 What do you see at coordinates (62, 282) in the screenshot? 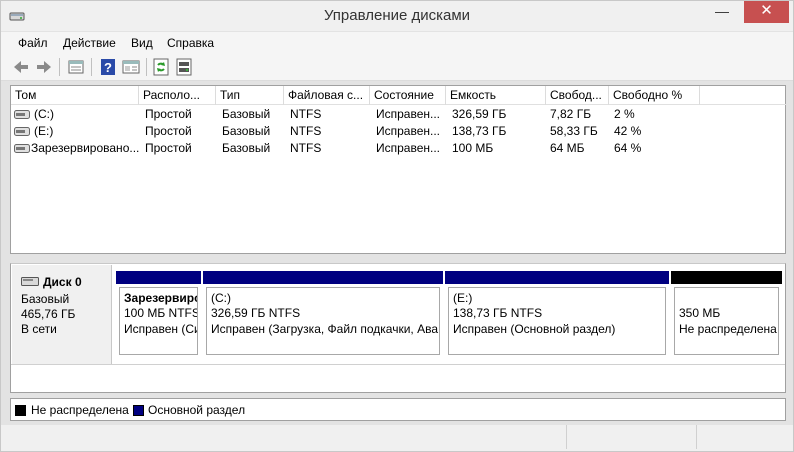
I see `disk-name: Диск 0` at bounding box center [62, 282].